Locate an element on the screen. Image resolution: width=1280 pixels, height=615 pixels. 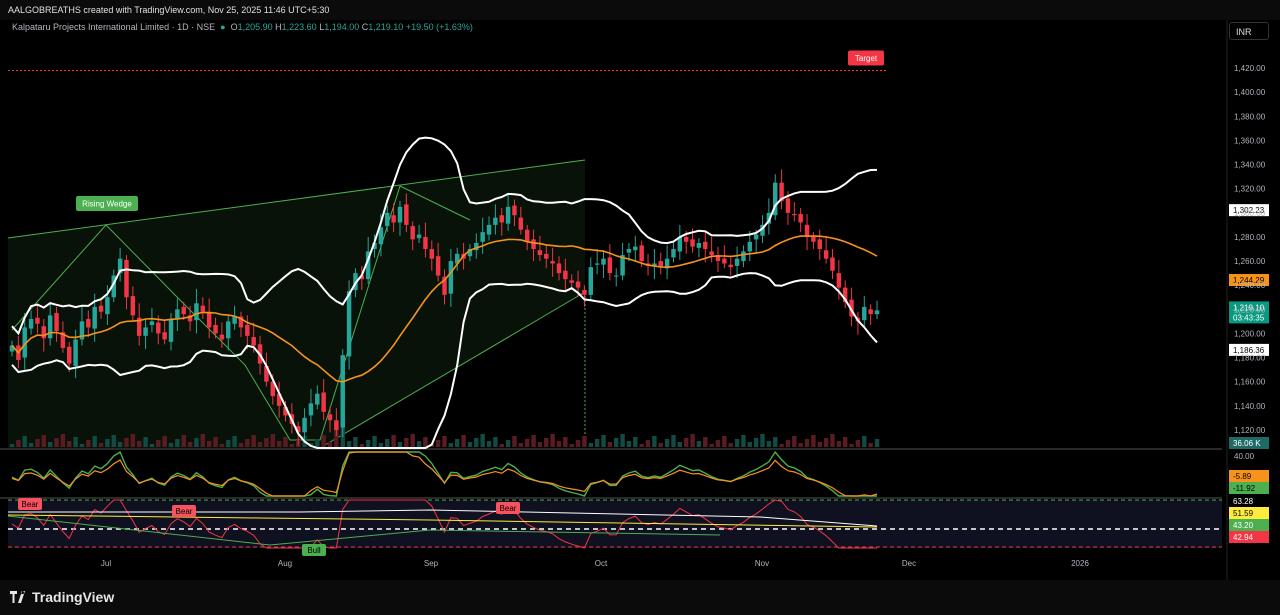
oscillator1-fast-line is located at coordinates (444, 473).